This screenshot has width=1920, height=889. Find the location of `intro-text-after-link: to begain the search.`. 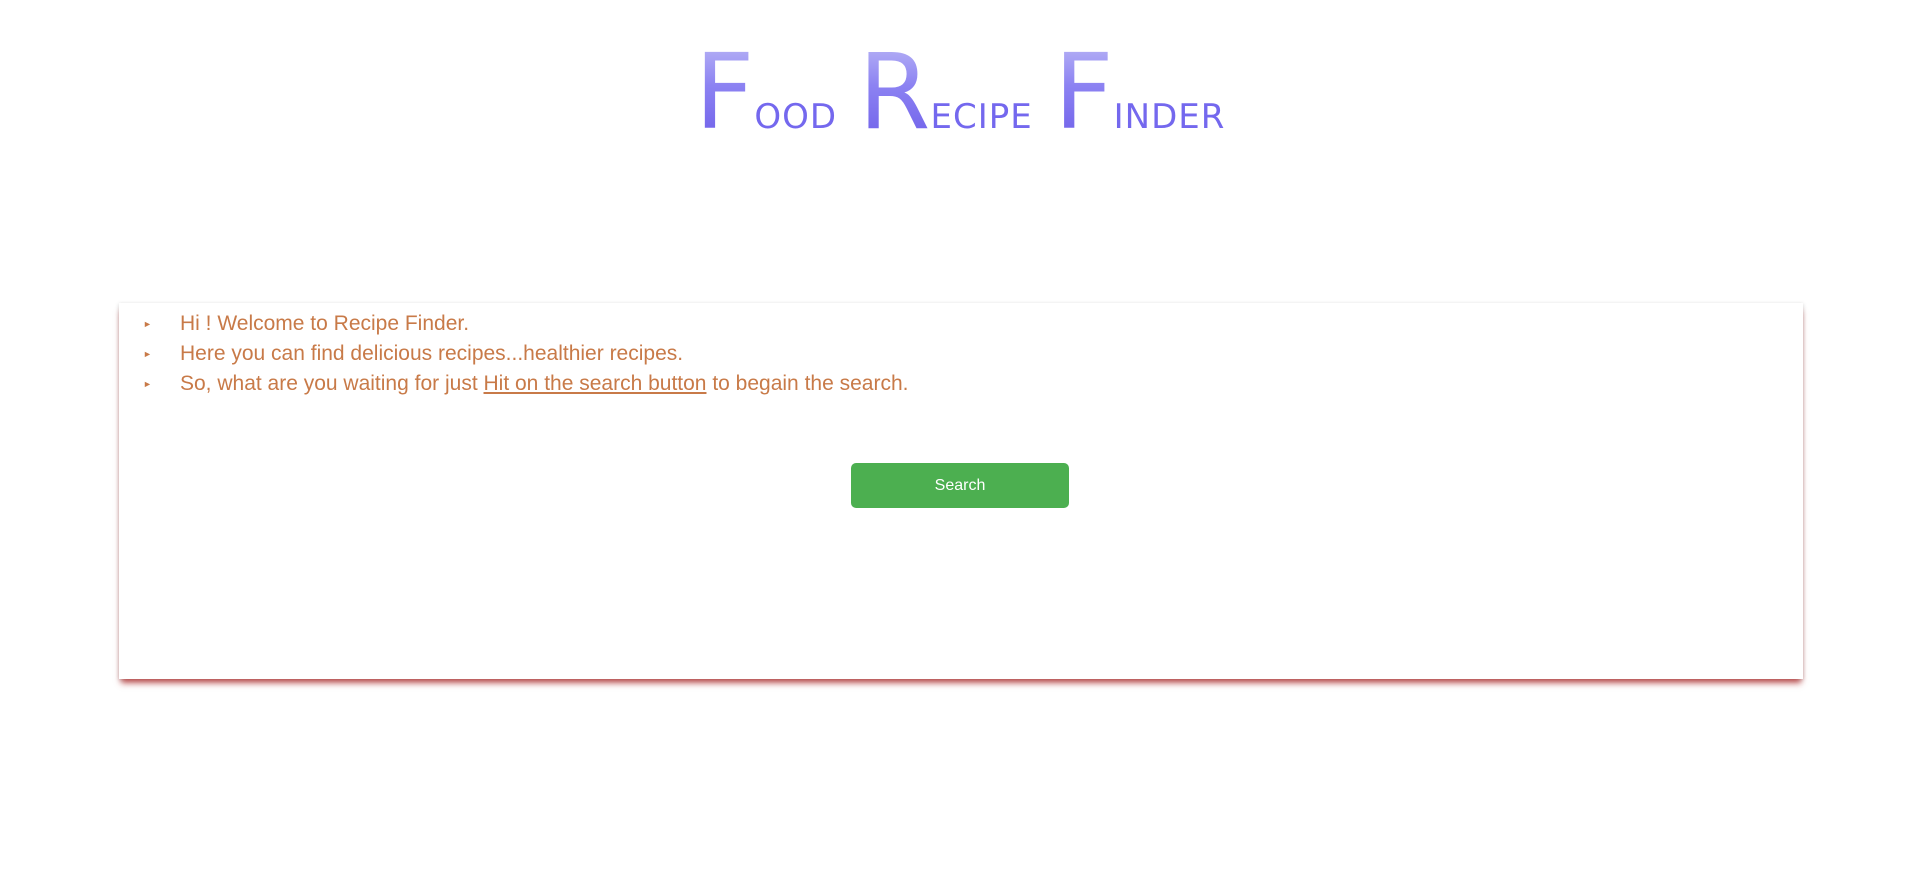

intro-text-after-link: to begain the search. is located at coordinates (807, 383).